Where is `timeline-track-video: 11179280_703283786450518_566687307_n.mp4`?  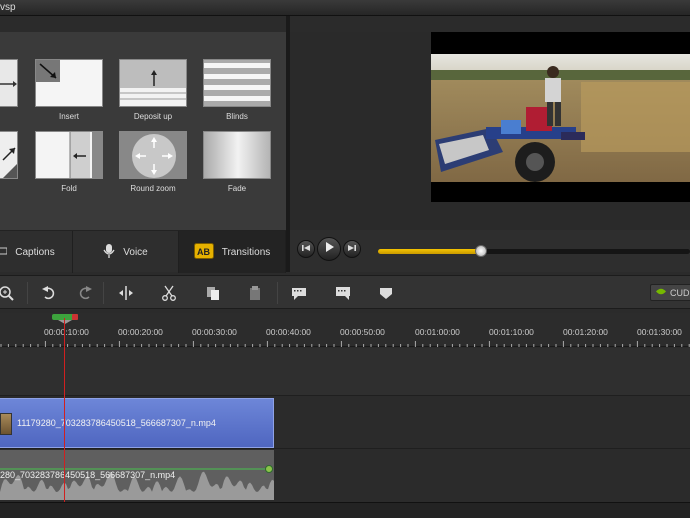
timeline-track-video: 11179280_703283786450518_566687307_n.mp4 is located at coordinates (345, 423).